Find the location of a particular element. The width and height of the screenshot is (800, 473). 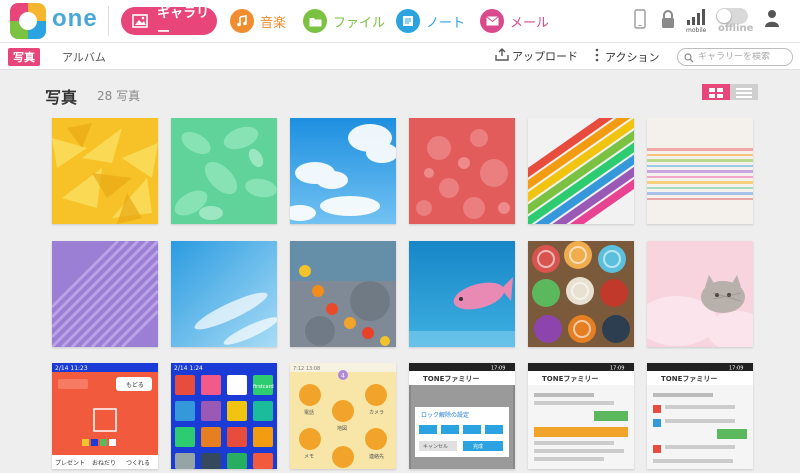

tsukureru-label: つくれる is located at coordinates (138, 463).